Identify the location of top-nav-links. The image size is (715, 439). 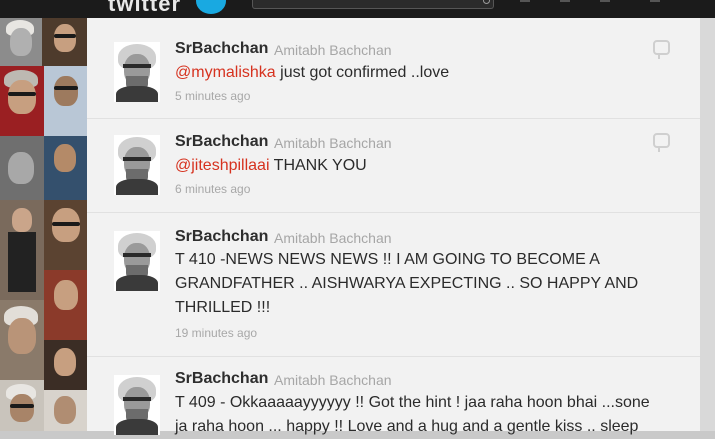
(615, 1).